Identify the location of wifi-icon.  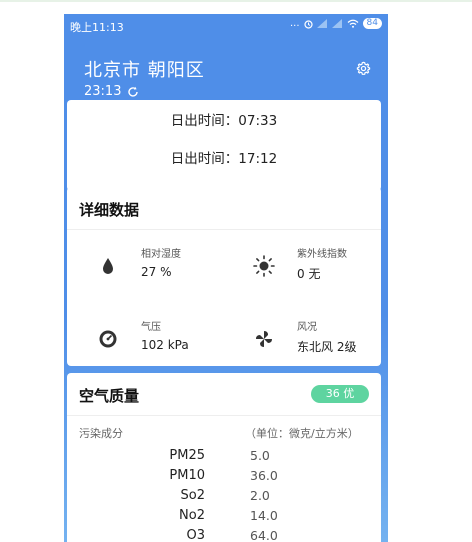
(352, 23).